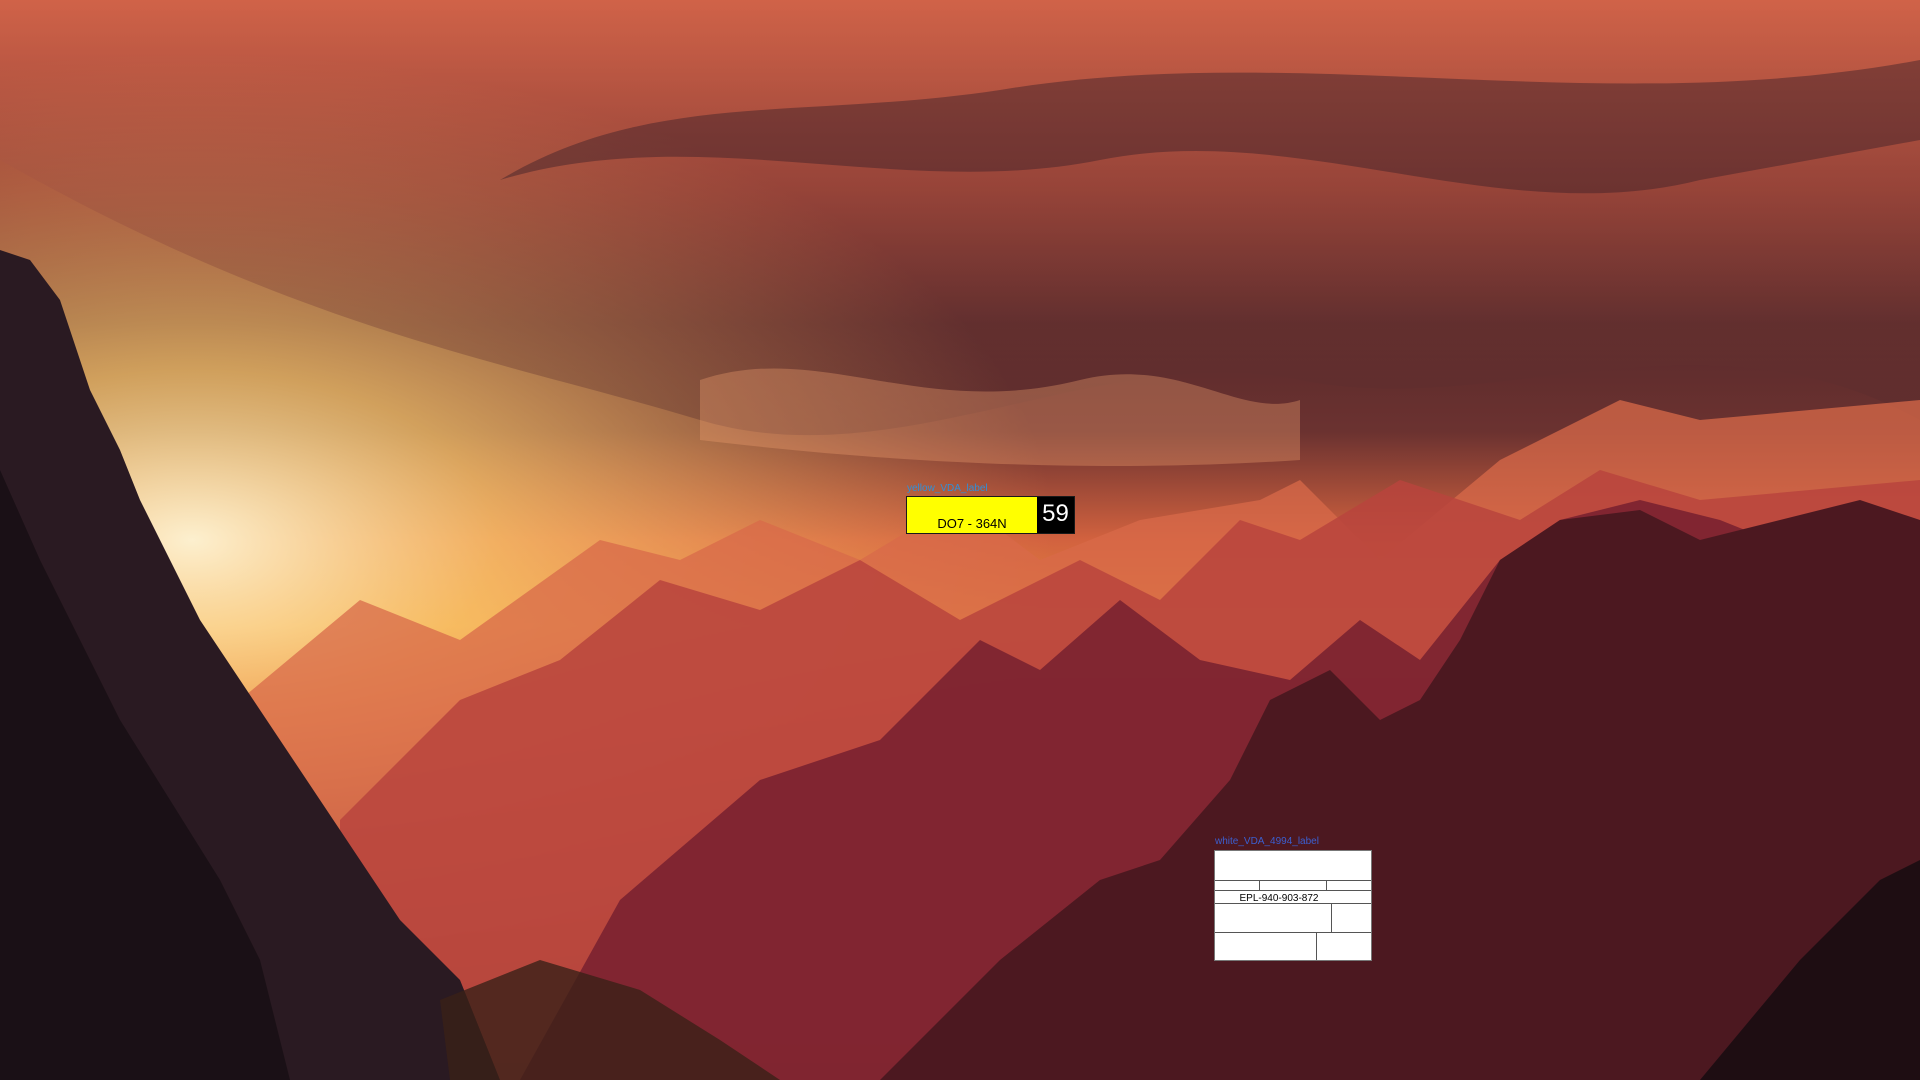  I want to click on yellow-plate-label: DO7 - 364N 59, so click(990, 515).